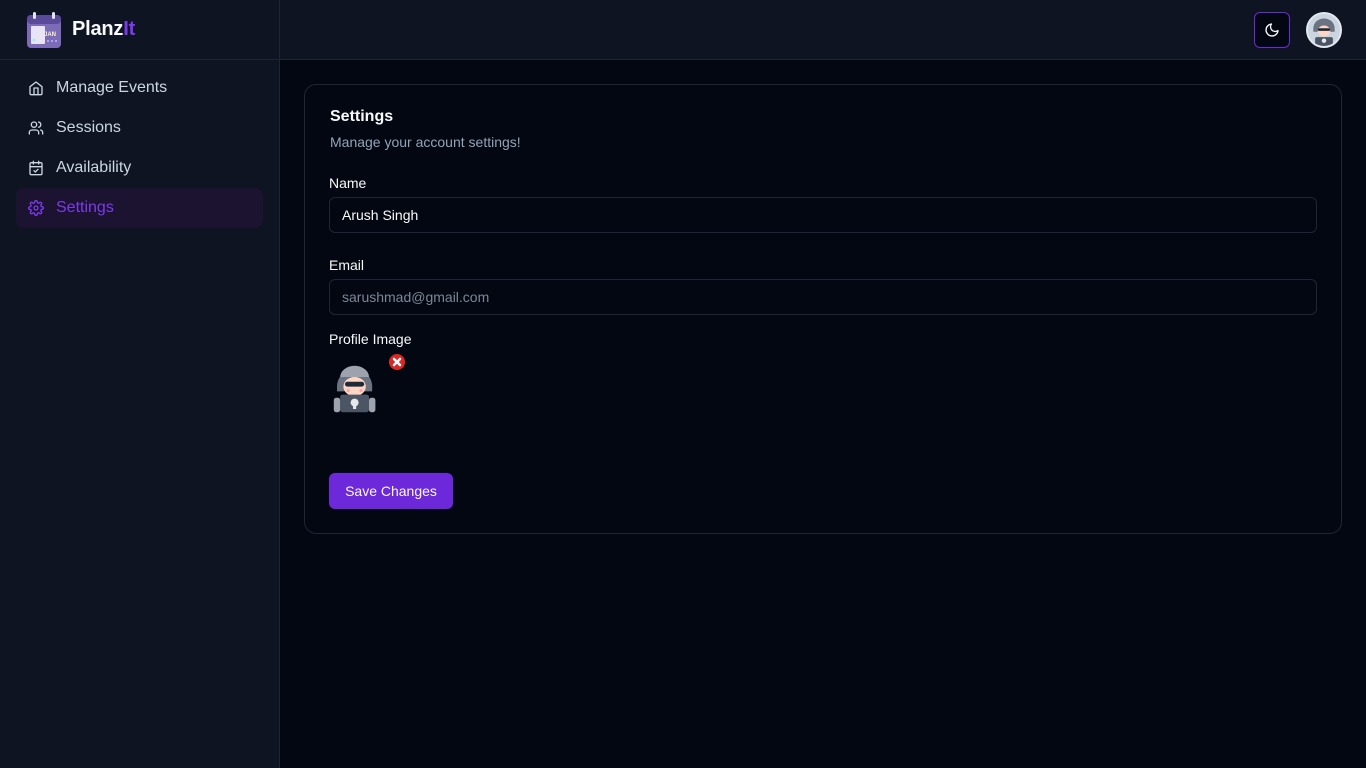  I want to click on remove-image-button, so click(397, 362).